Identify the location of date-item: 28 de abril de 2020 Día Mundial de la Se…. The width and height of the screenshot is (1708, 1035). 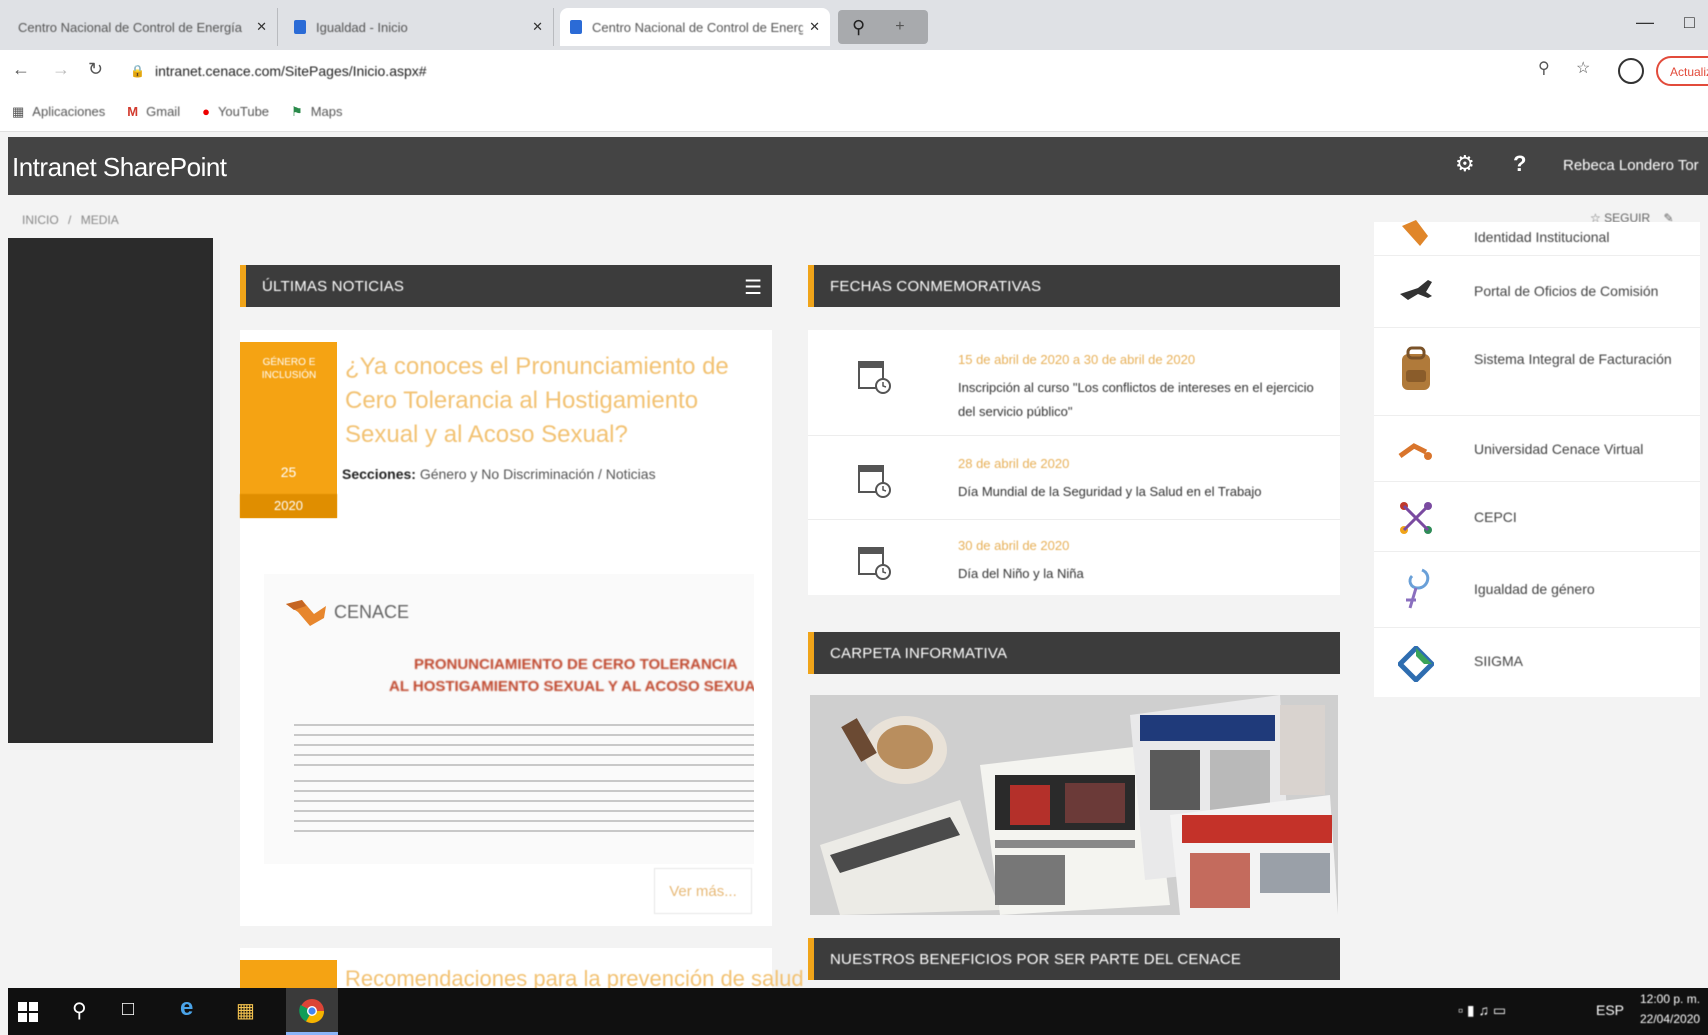
(1074, 480).